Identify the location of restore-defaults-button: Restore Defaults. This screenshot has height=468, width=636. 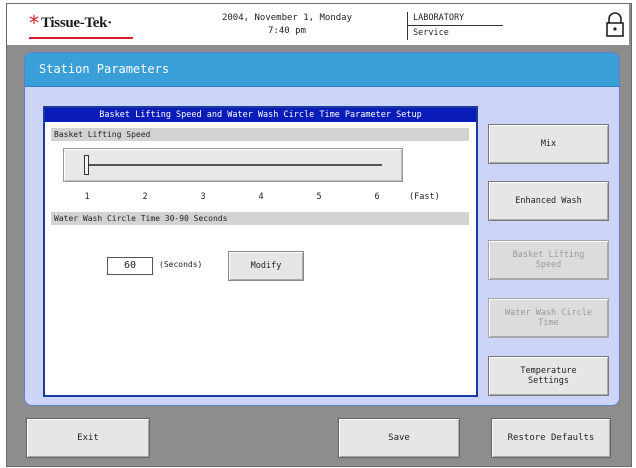
(551, 438).